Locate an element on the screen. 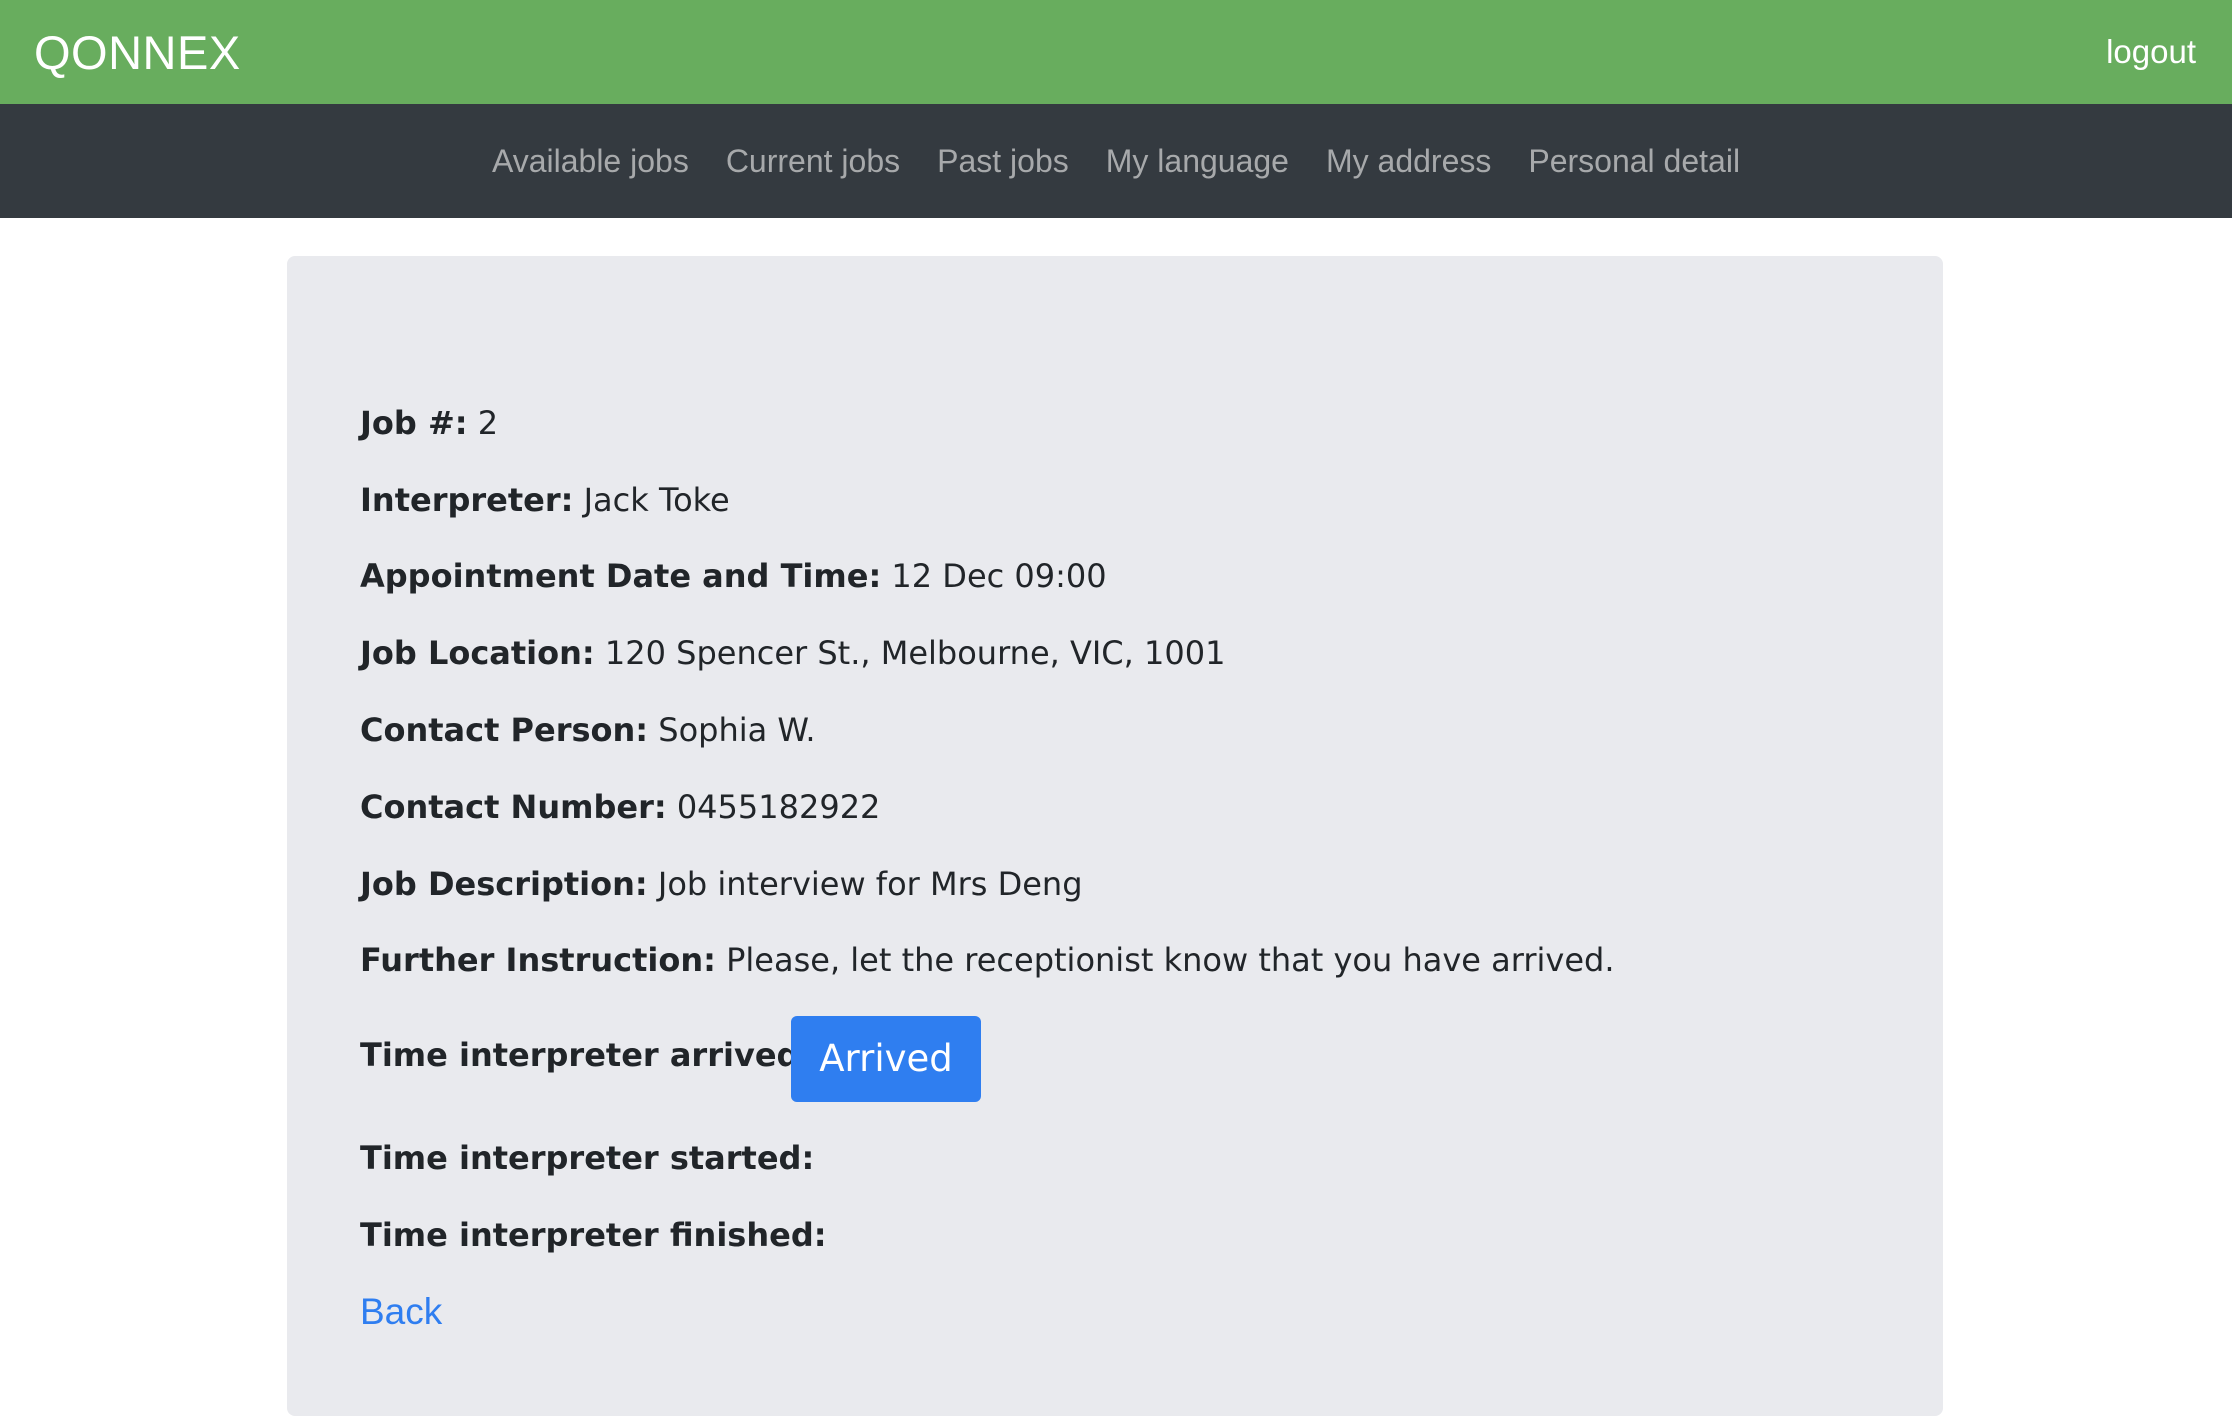 This screenshot has height=1416, width=2232. time-arrived-label: Time interpreter arrived: is located at coordinates (586, 1055).